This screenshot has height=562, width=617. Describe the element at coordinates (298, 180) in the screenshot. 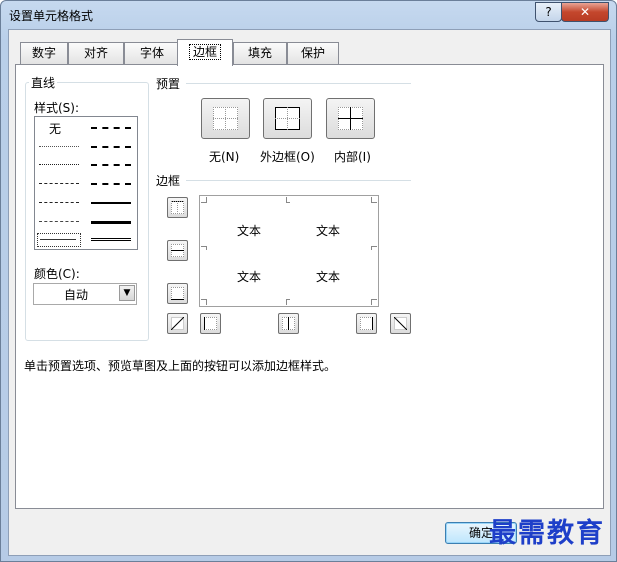

I see `border-divider` at that location.